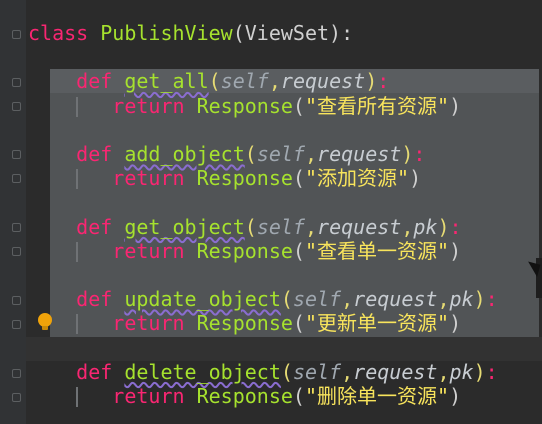 The width and height of the screenshot is (542, 424). What do you see at coordinates (202, 299) in the screenshot?
I see `code-token: update_object` at bounding box center [202, 299].